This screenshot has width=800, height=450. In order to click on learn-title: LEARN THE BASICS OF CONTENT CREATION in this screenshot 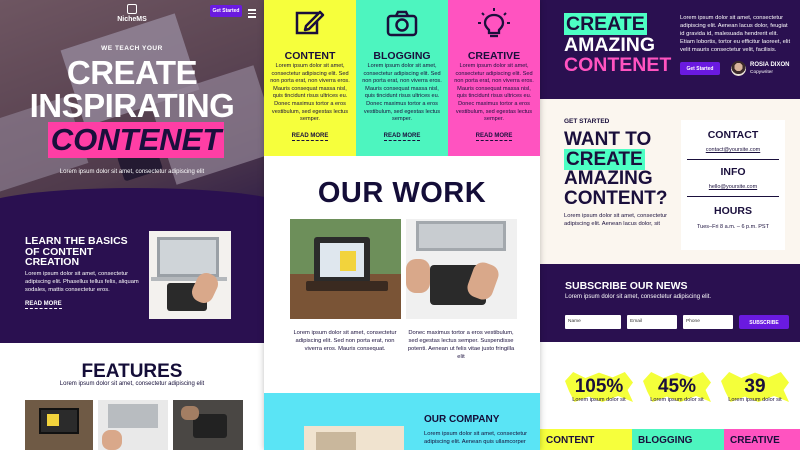, I will do `click(76, 251)`.